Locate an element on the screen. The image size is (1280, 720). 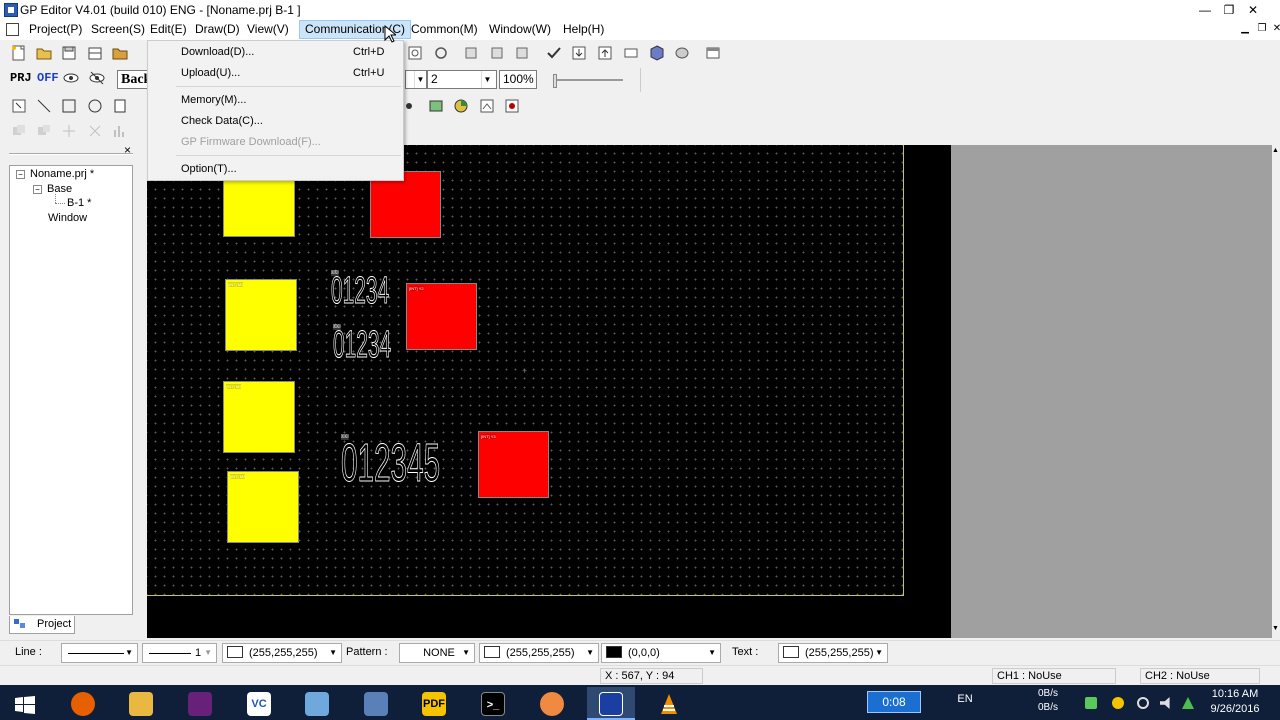
mdi-minimize-button: ▁ is located at coordinates (1245, 29).